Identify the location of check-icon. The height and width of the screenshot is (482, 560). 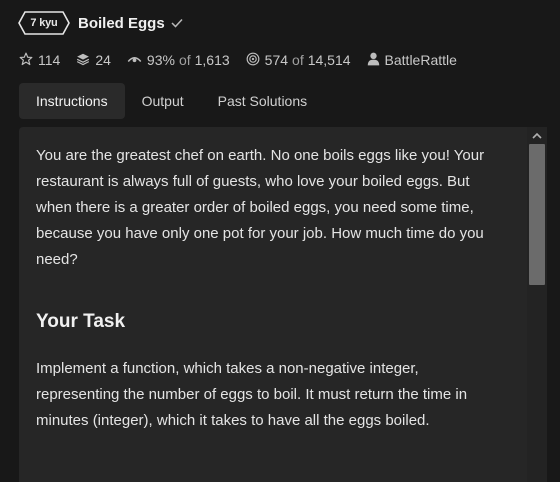
(177, 23).